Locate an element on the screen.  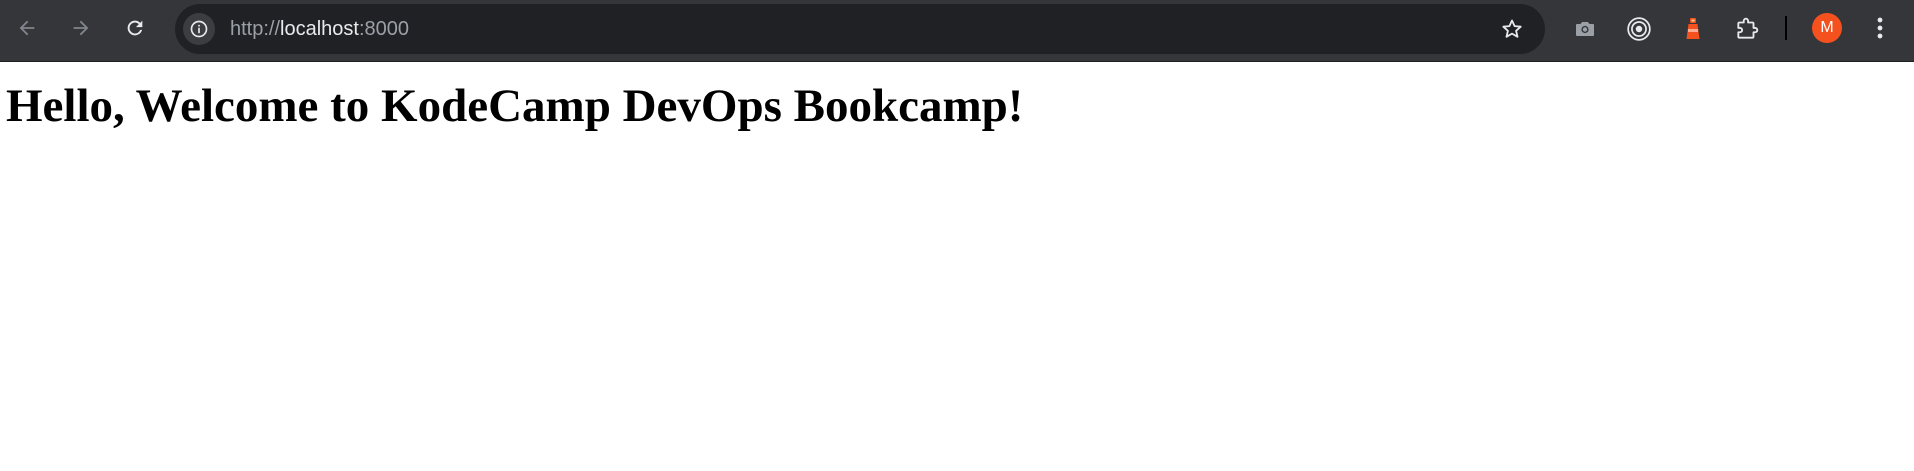
toolbar-divider is located at coordinates (1786, 28).